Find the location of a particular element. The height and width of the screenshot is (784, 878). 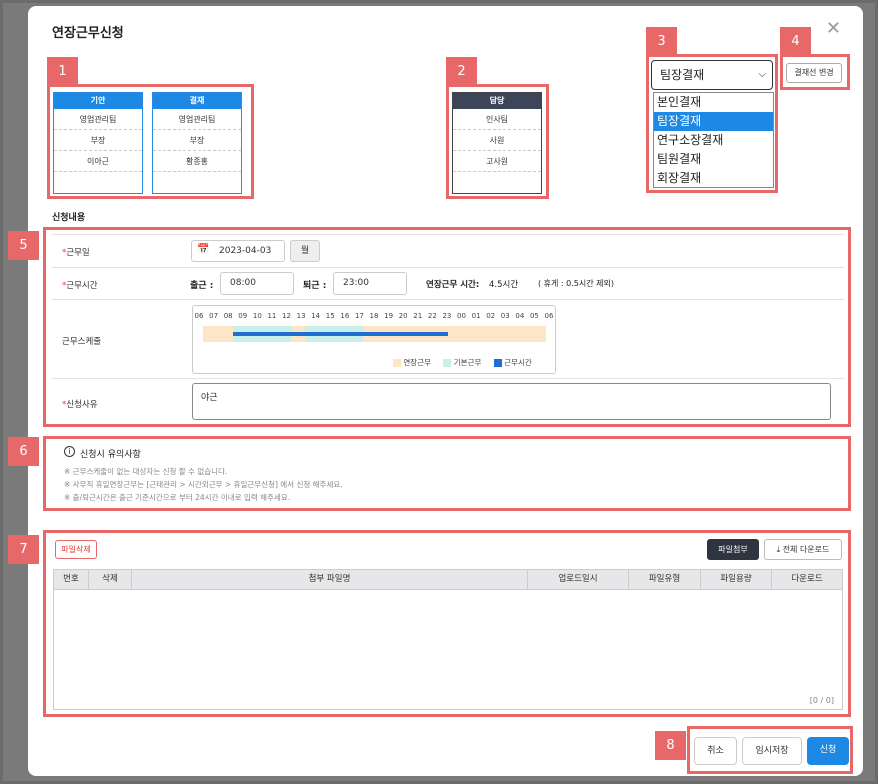

hour-tick-label: 17 is located at coordinates (359, 316).